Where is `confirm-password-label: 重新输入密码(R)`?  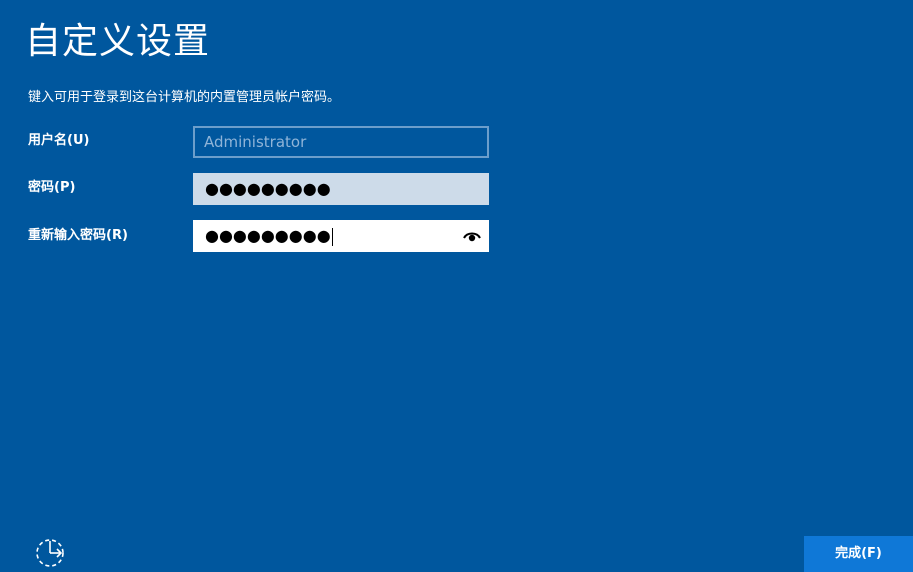 confirm-password-label: 重新输入密码(R) is located at coordinates (78, 235).